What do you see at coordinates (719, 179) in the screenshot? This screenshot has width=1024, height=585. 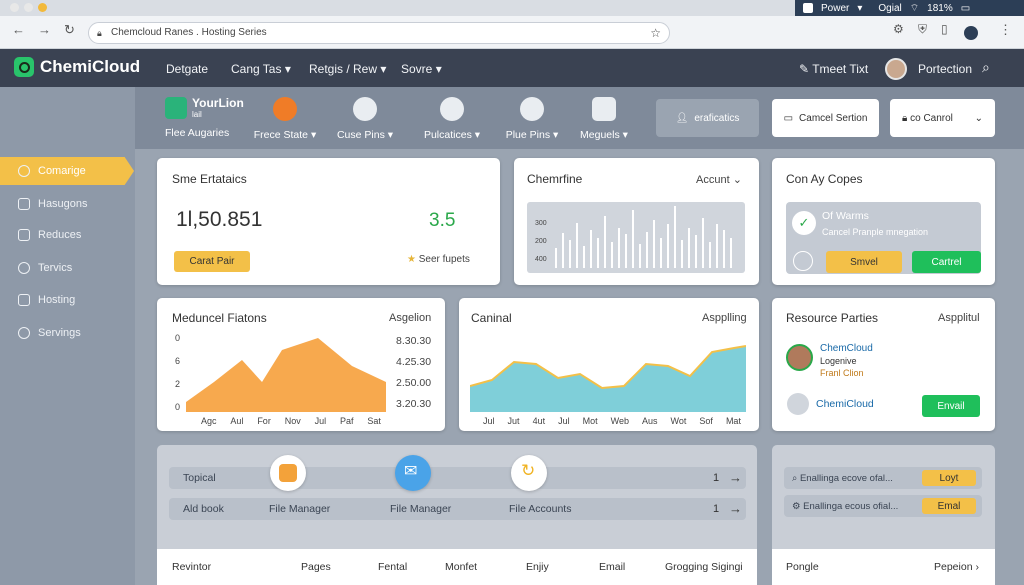 I see `account-dropdown: Accunt ⌄` at bounding box center [719, 179].